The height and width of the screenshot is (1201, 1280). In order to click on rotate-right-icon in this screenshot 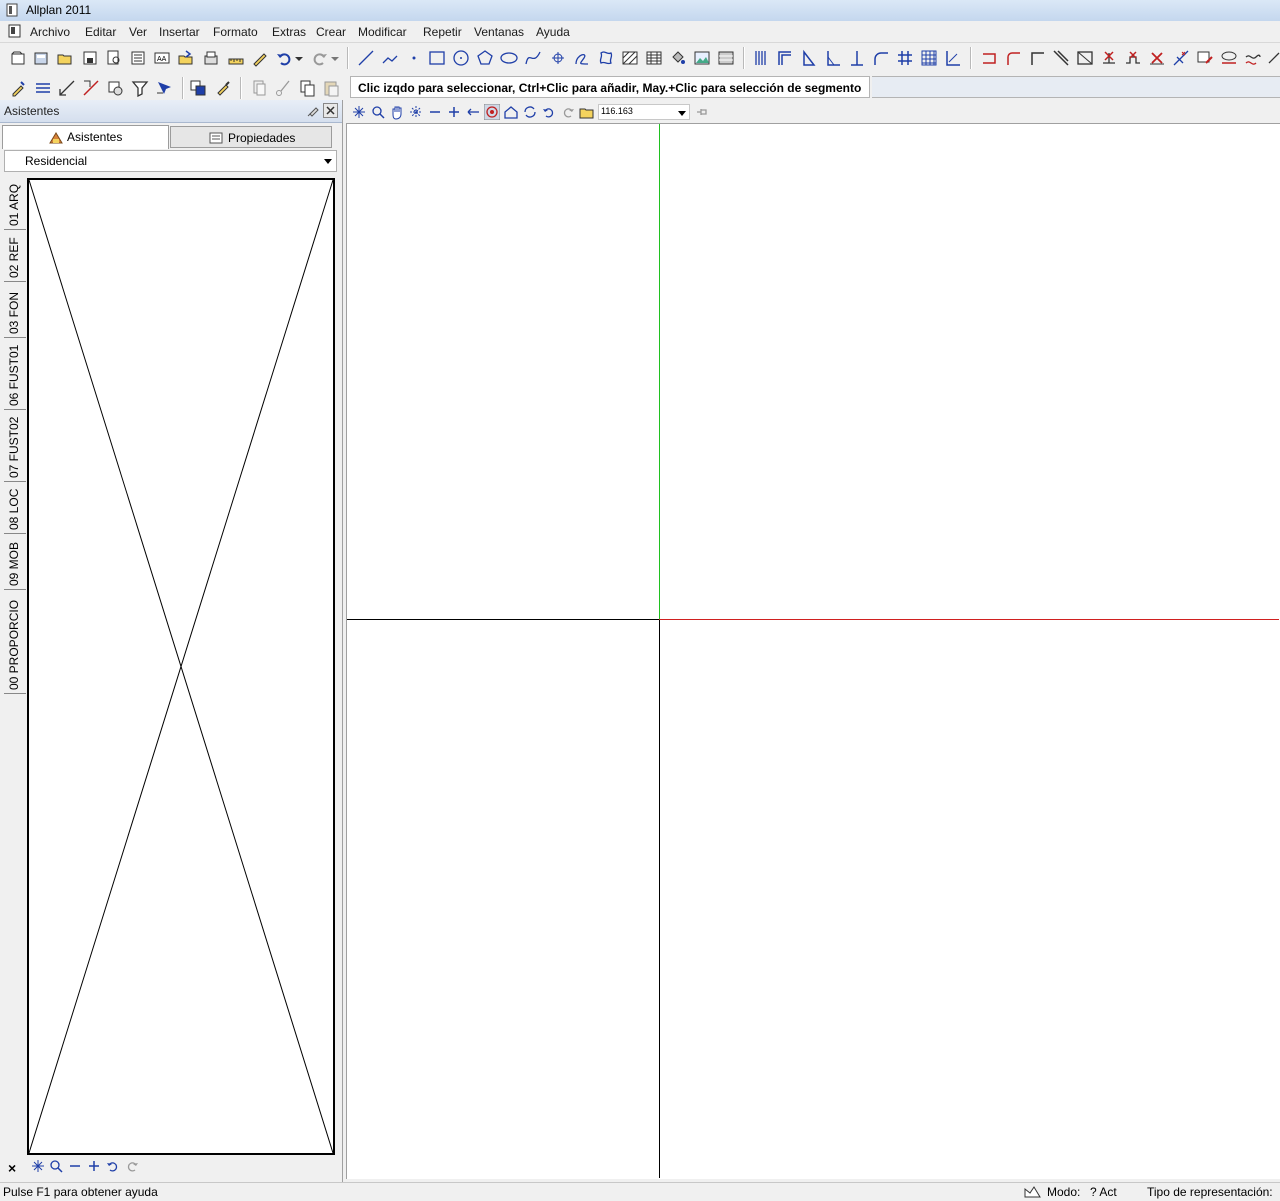, I will do `click(132, 1166)`.